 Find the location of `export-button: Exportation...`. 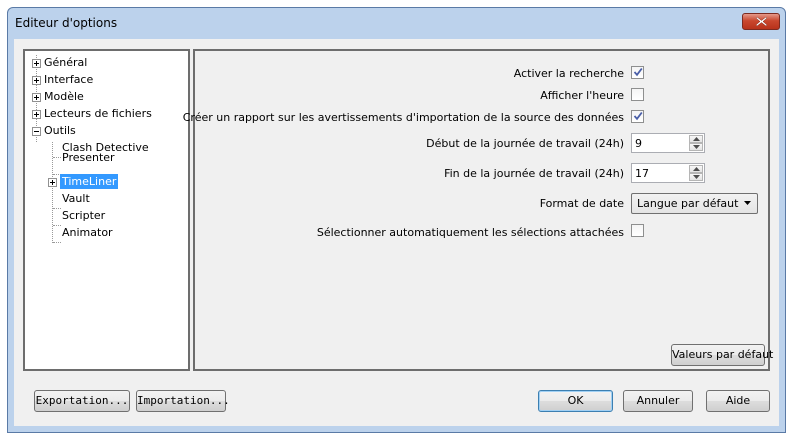

export-button: Exportation... is located at coordinates (82, 401).